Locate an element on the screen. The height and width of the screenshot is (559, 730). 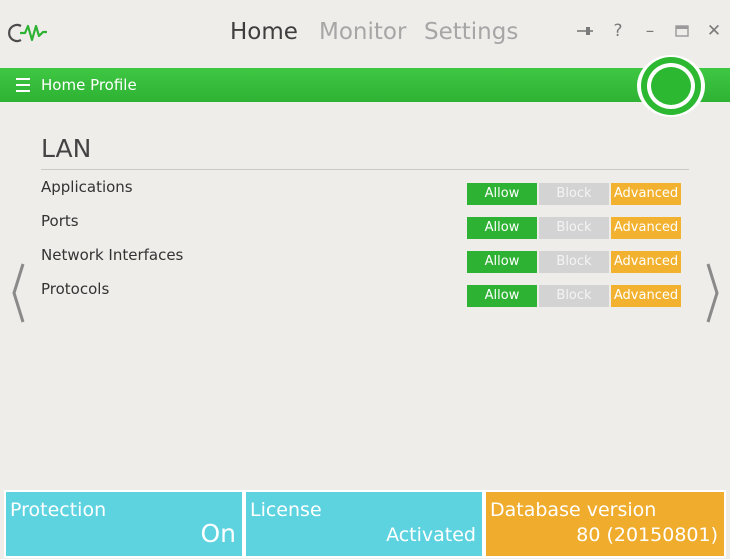
profile-bar: Home Profile is located at coordinates (365, 85).